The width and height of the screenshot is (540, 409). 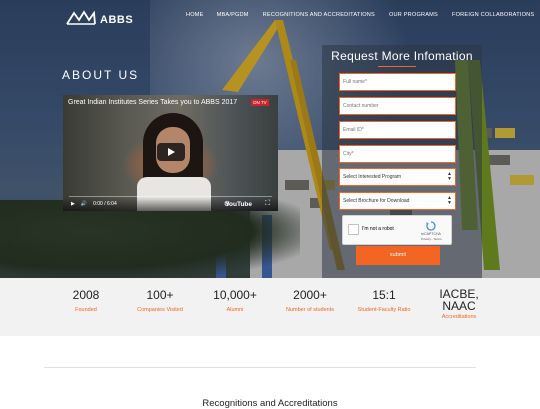 I want to click on recaptcha-label: I'm not a robot, so click(x=378, y=229).